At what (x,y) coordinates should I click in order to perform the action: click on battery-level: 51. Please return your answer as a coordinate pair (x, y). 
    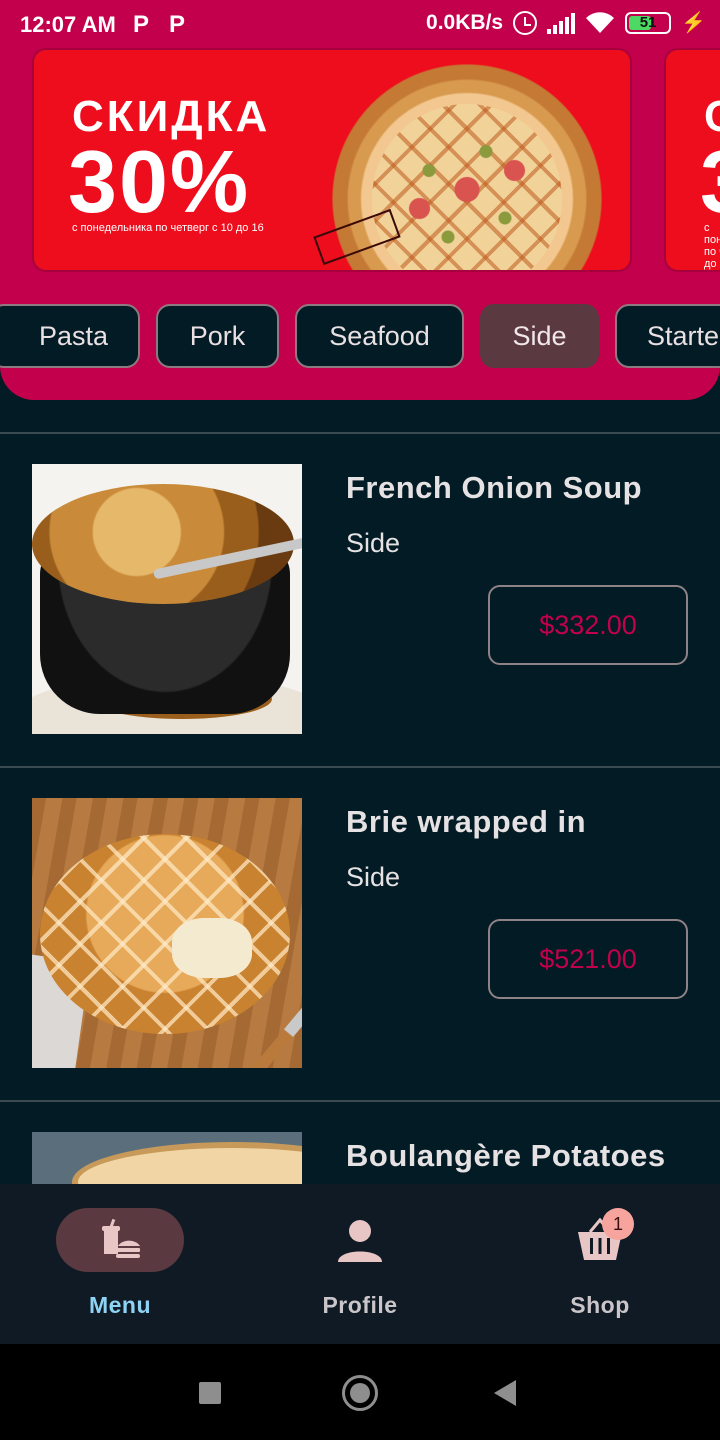
    Looking at the image, I should click on (648, 22).